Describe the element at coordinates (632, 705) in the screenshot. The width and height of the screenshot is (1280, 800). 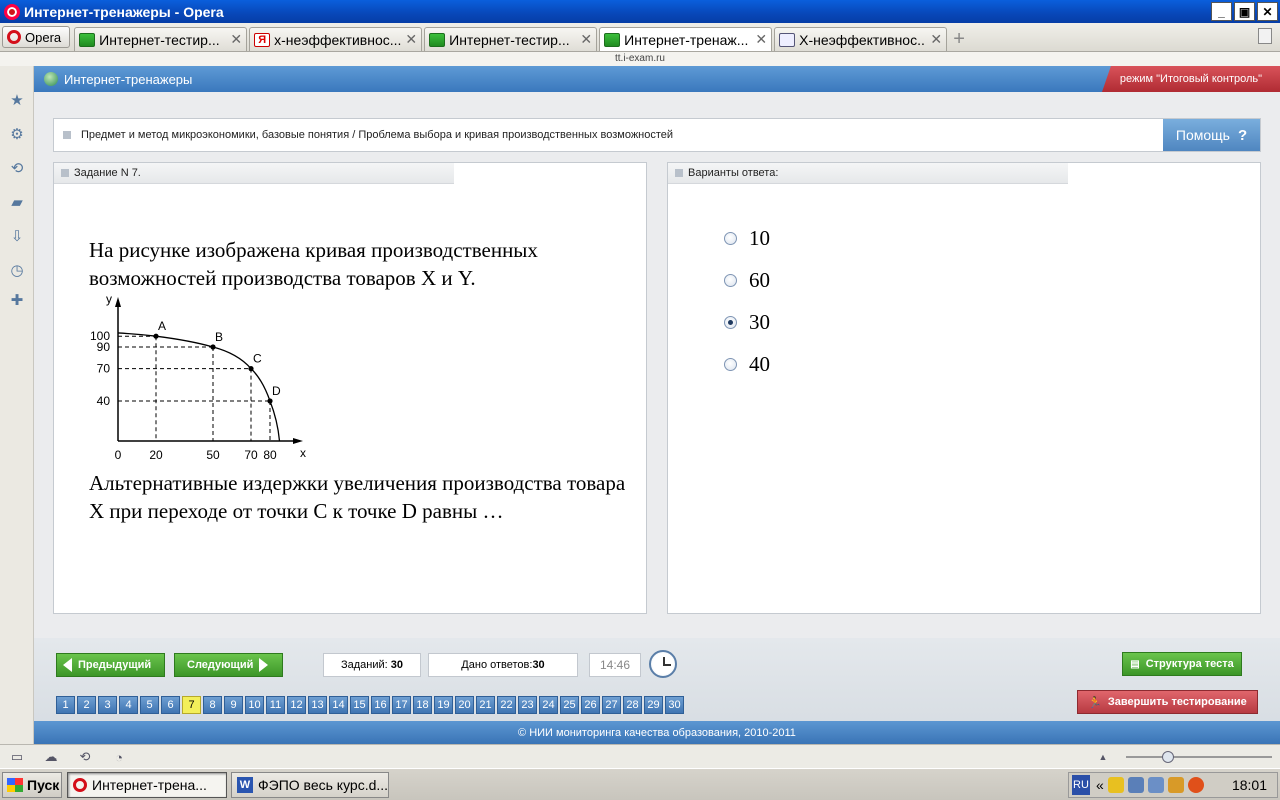
I see `page-number-28: 28` at that location.